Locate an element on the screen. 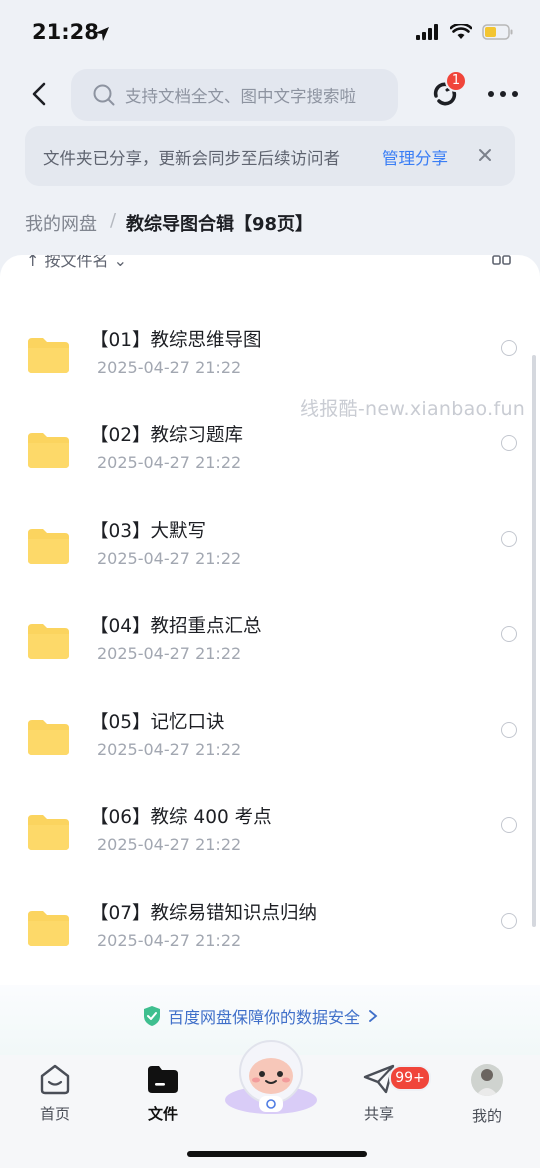 The width and height of the screenshot is (540, 1168). wifi-icon is located at coordinates (461, 31).